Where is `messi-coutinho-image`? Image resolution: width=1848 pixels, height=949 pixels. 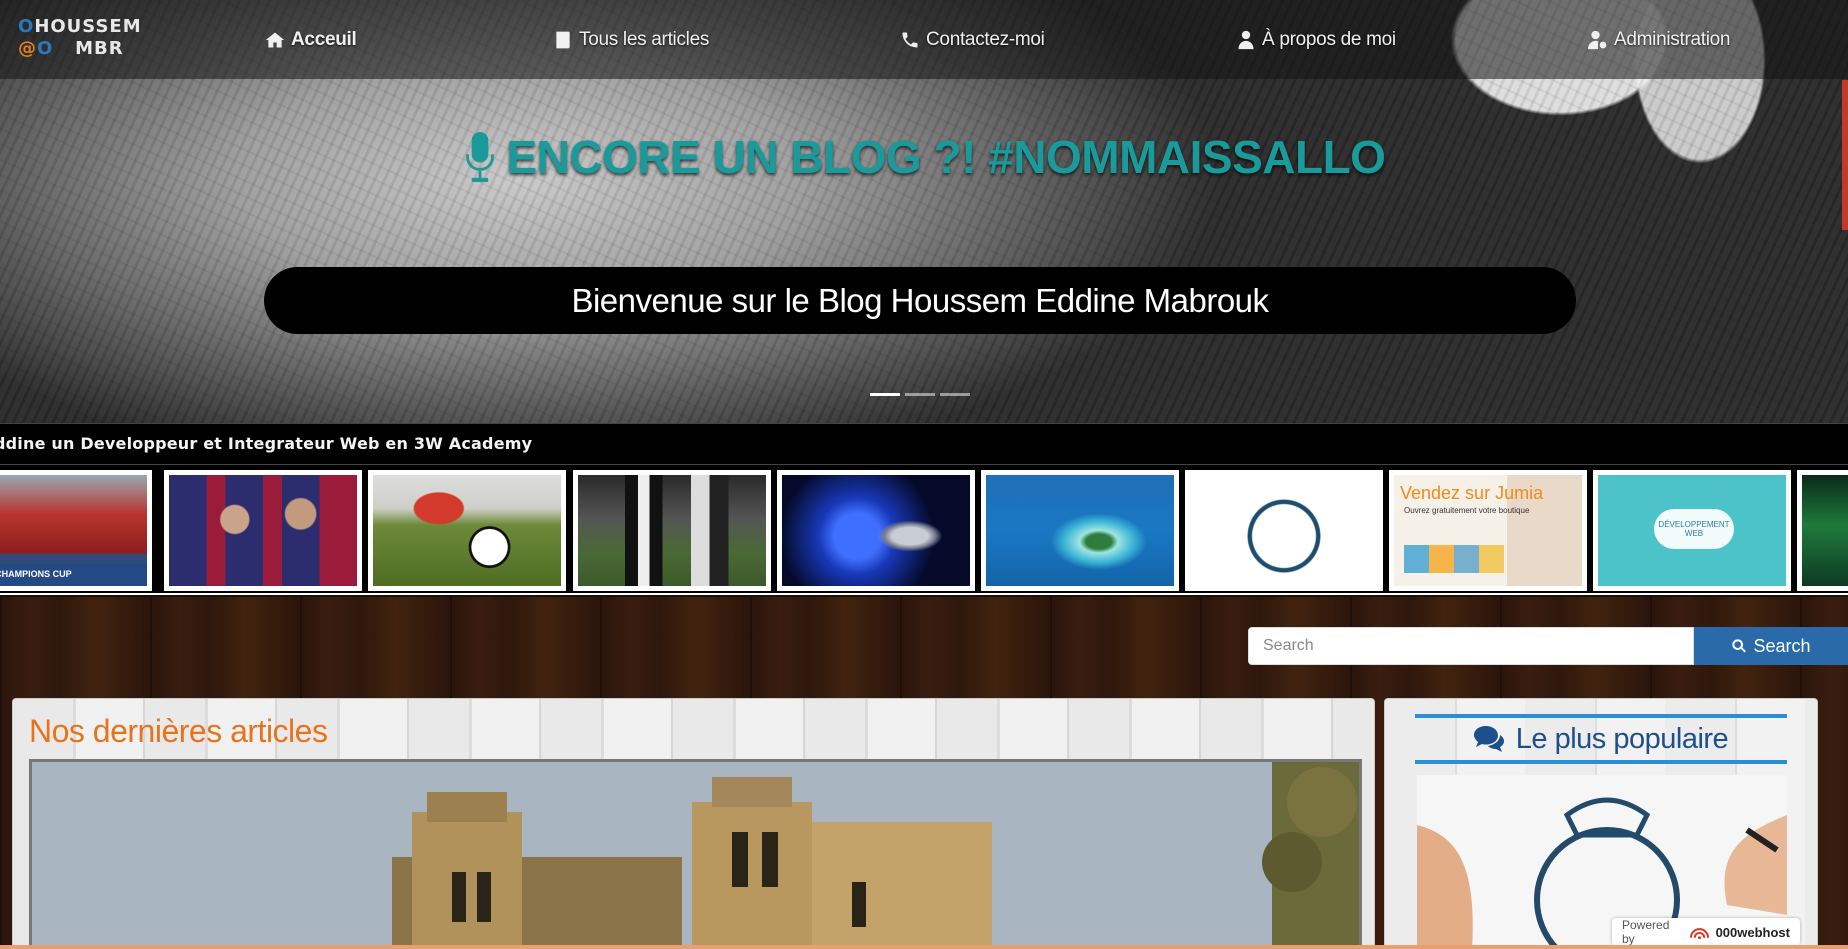
messi-coutinho-image is located at coordinates (263, 530).